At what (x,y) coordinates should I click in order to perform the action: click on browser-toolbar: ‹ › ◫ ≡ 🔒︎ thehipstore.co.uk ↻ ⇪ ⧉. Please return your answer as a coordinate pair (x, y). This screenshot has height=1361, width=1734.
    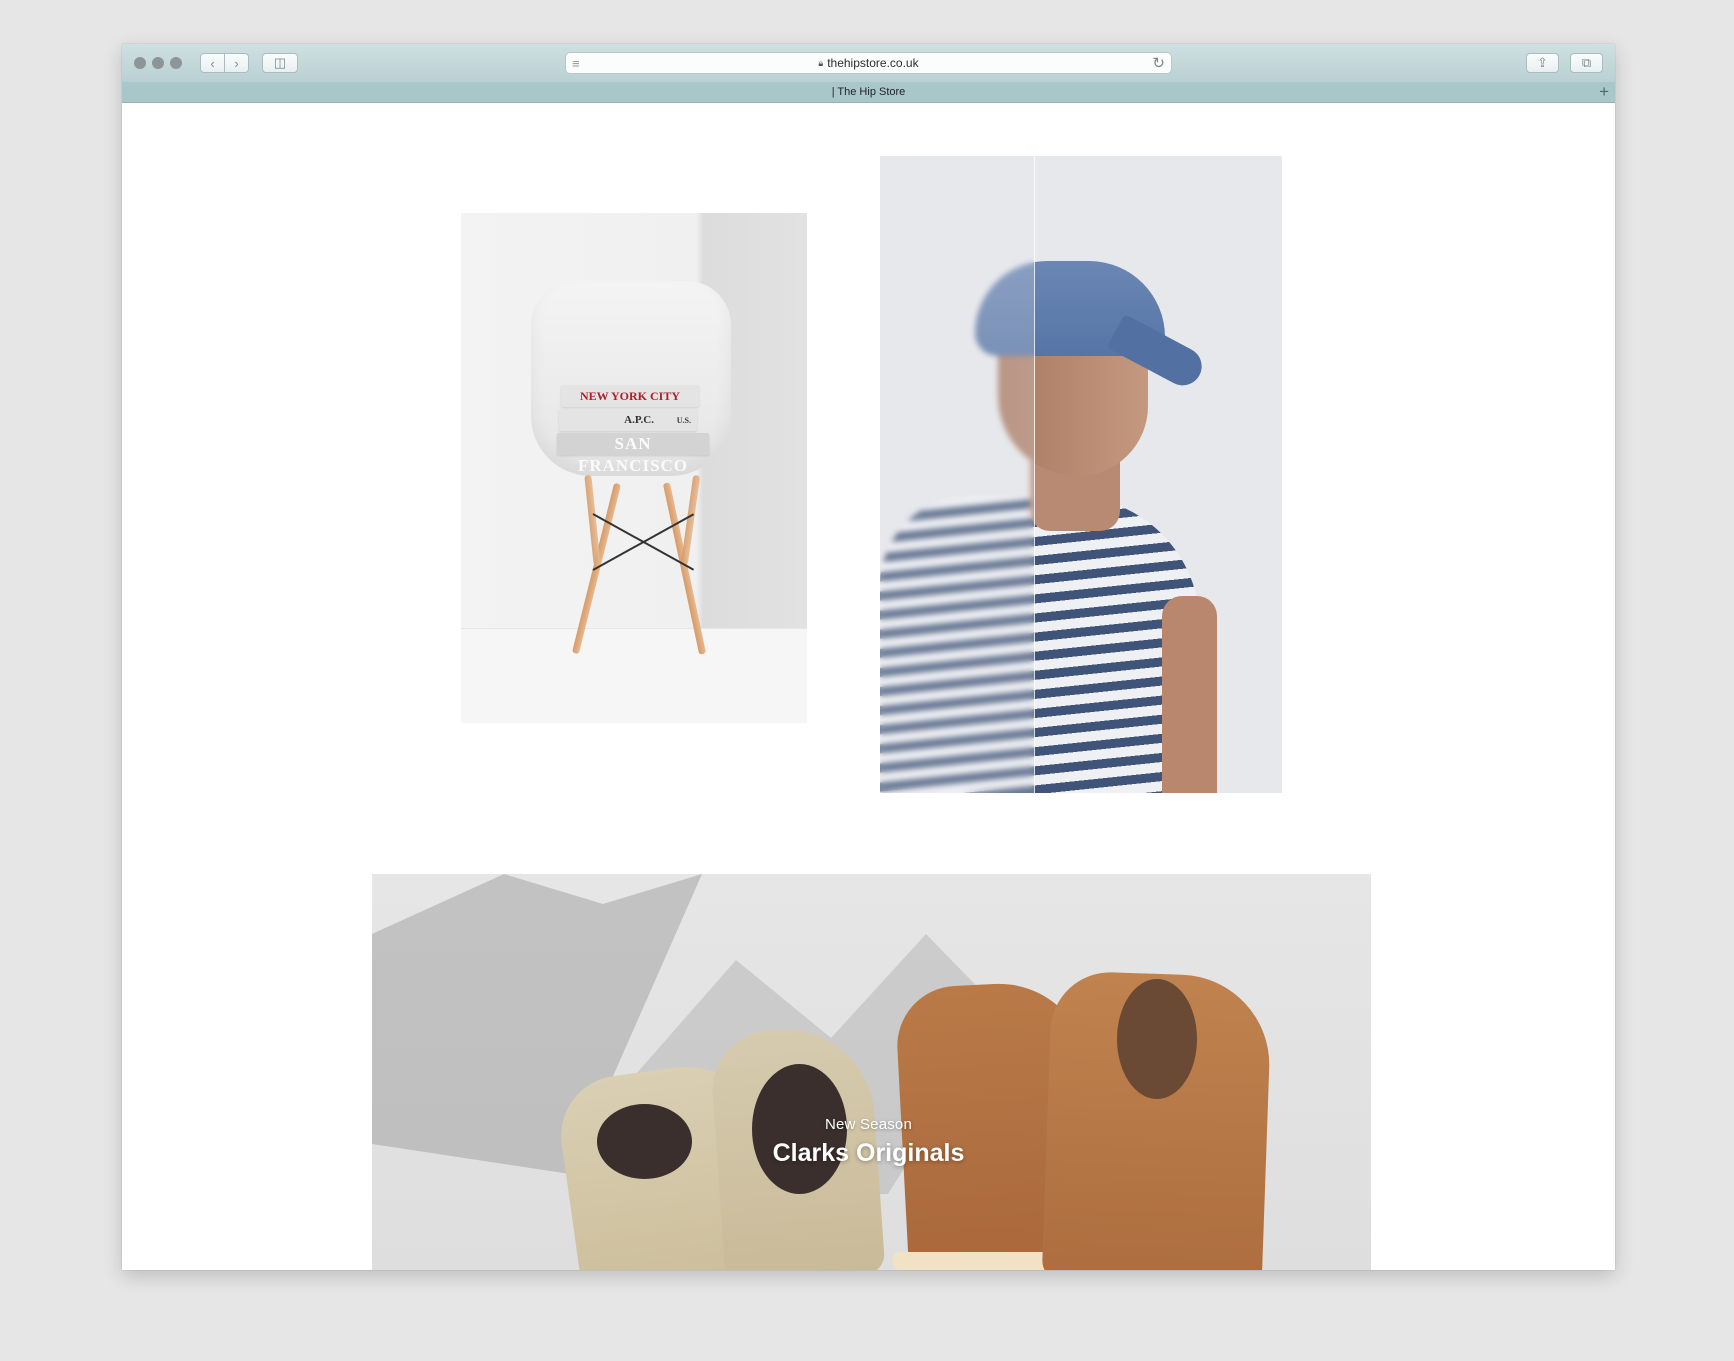
    Looking at the image, I should click on (868, 63).